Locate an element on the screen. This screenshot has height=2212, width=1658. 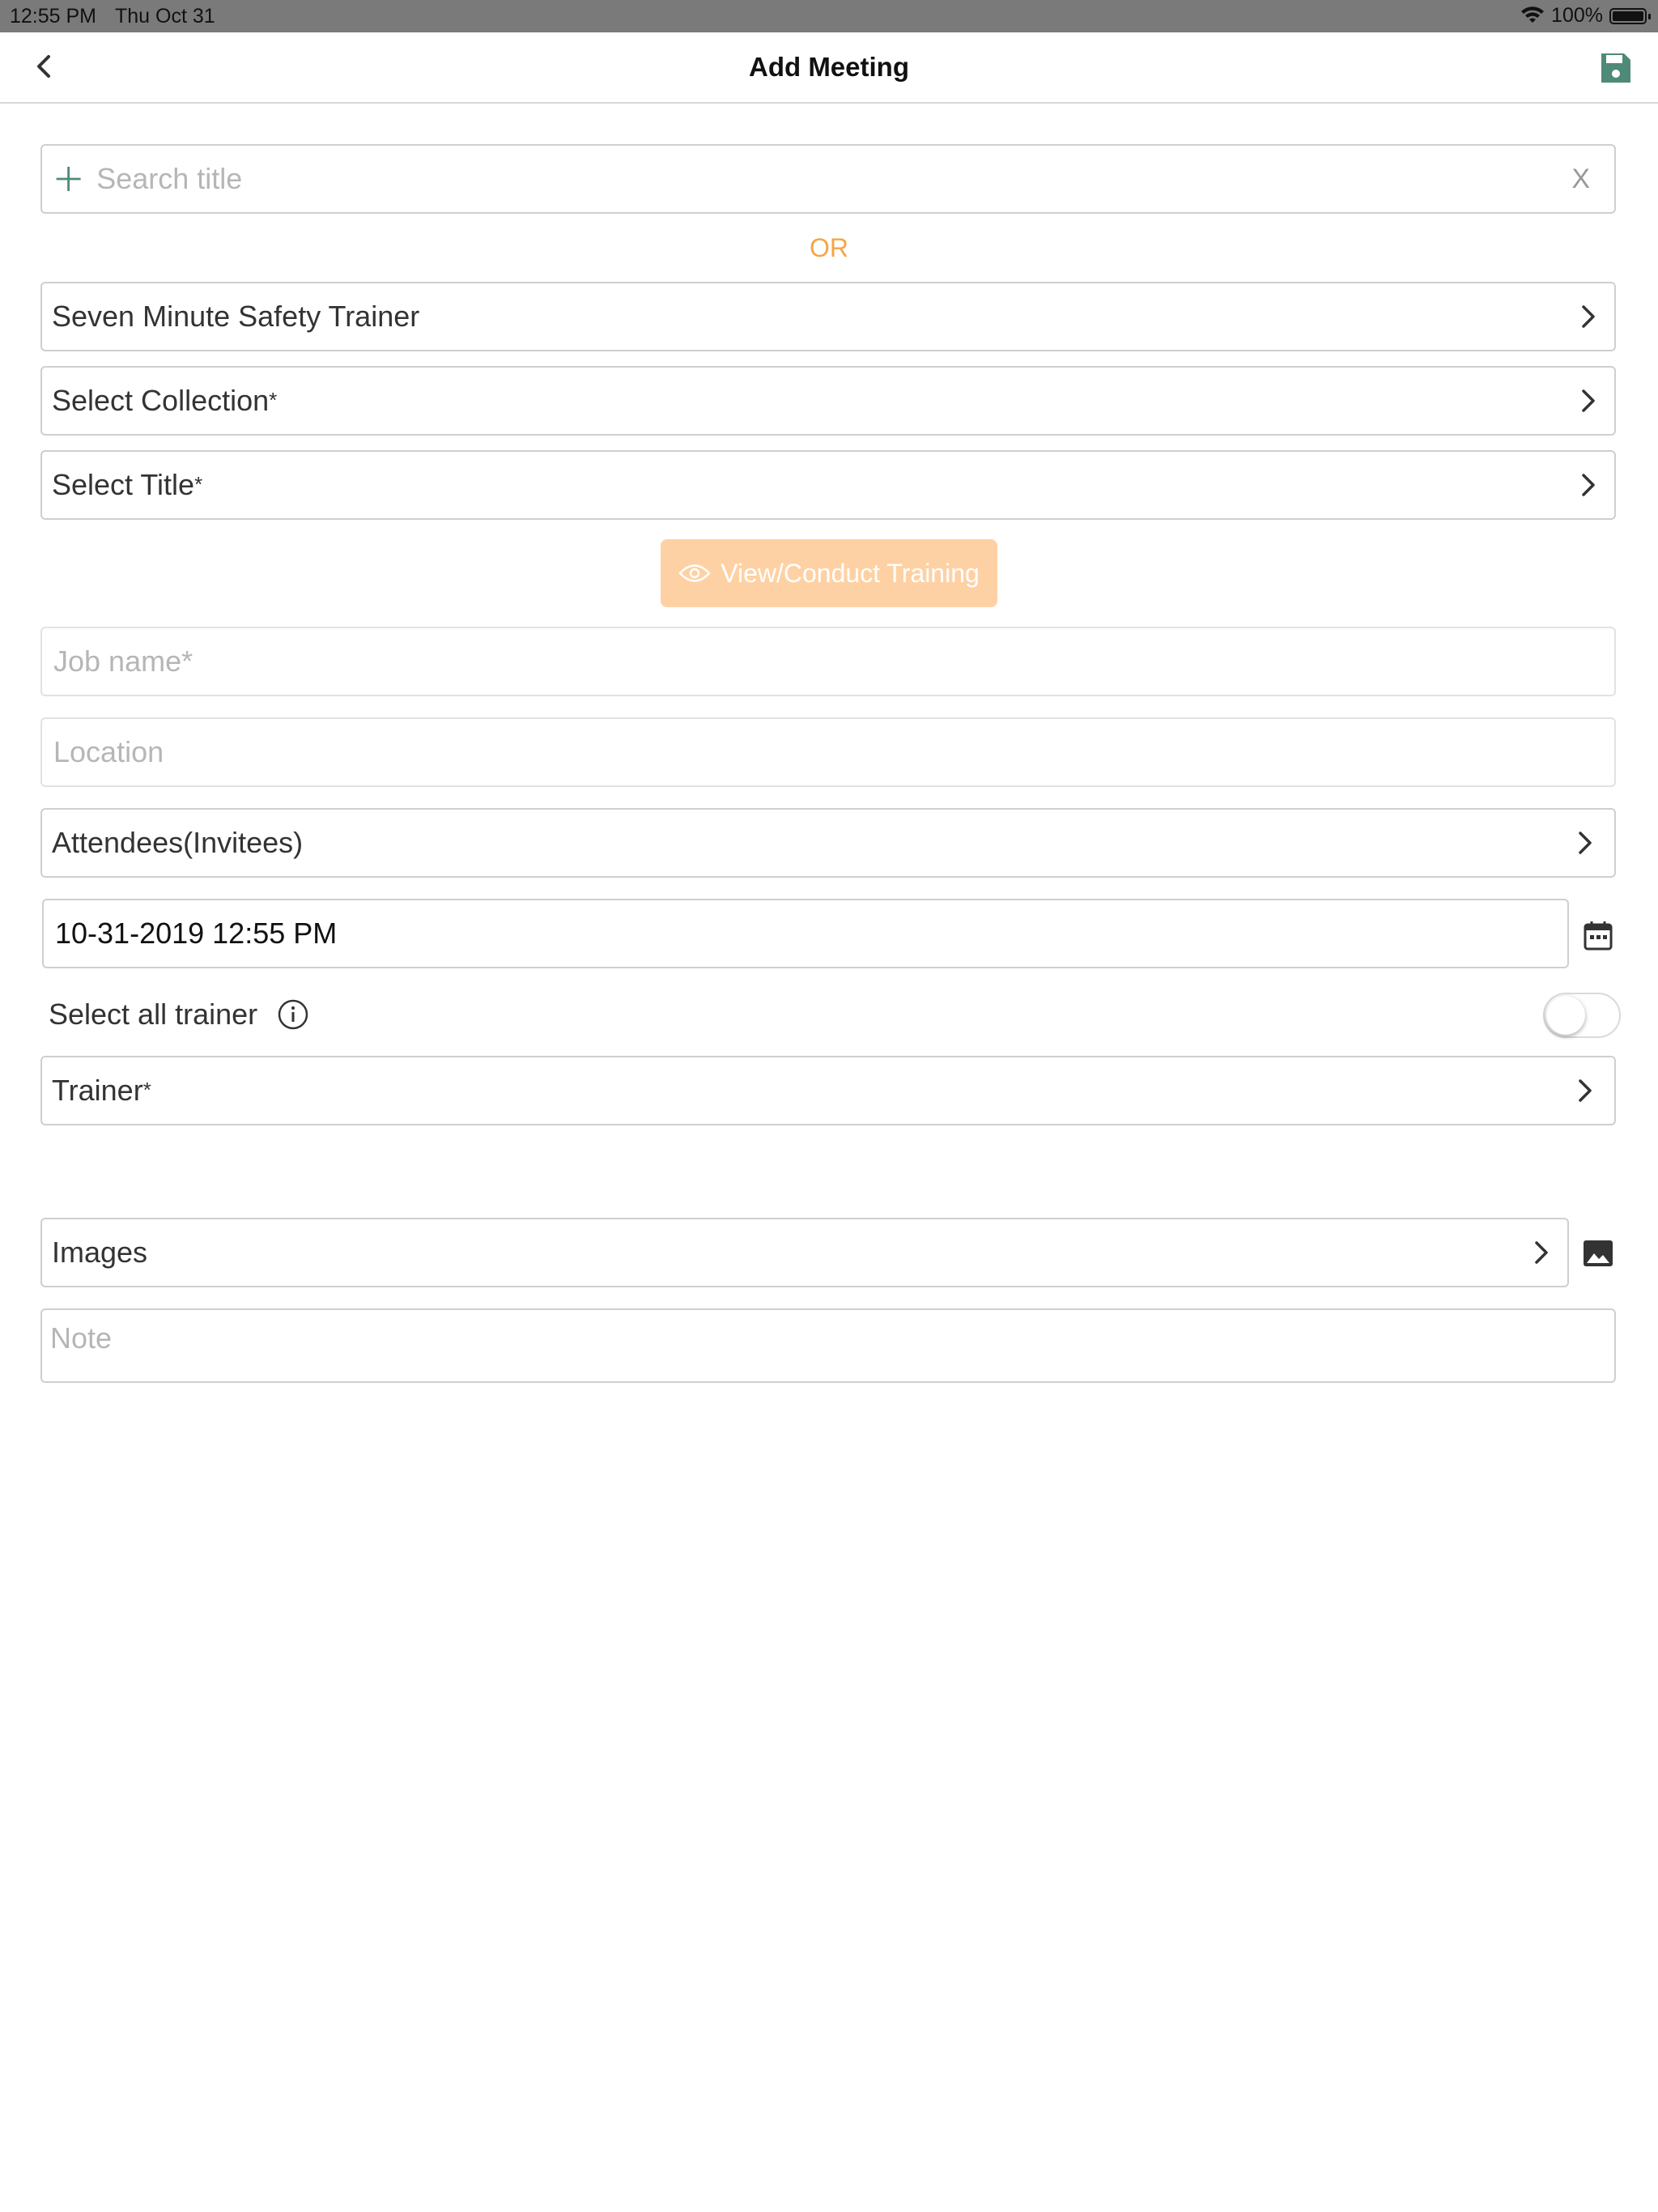
collection-selector: Select Collection* is located at coordinates (828, 401).